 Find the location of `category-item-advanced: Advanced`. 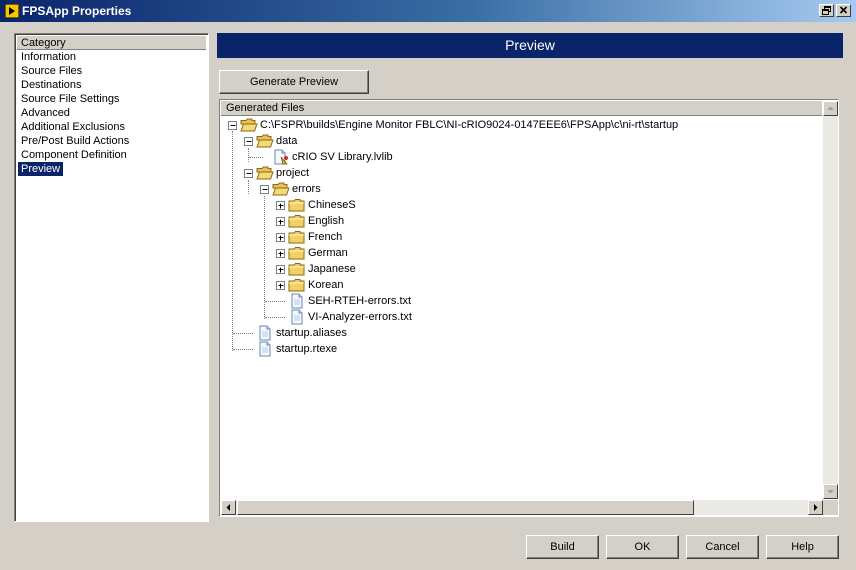

category-item-advanced: Advanced is located at coordinates (45, 113).